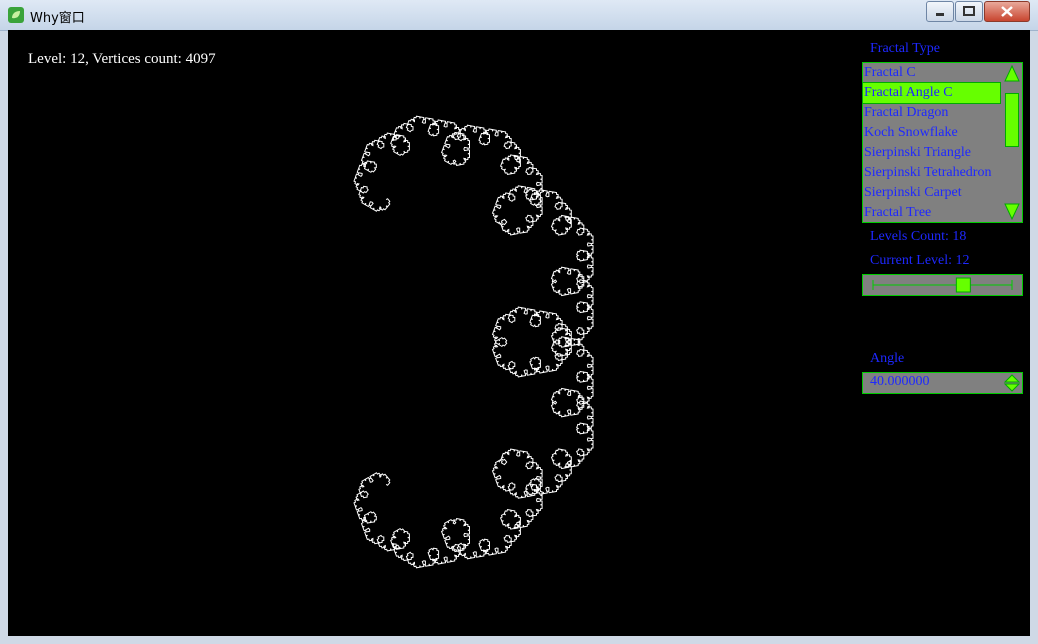 The height and width of the screenshot is (644, 1038). What do you see at coordinates (931, 173) in the screenshot?
I see `fractal-type-item: Sierpinski Tetrahedron` at bounding box center [931, 173].